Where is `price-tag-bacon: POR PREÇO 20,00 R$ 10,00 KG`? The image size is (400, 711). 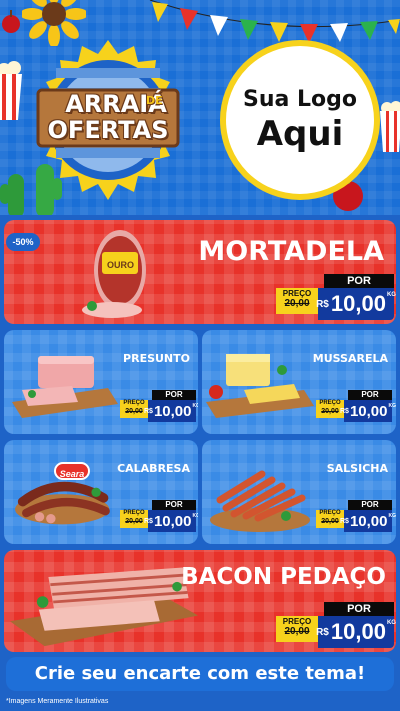 price-tag-bacon: POR PREÇO 20,00 R$ 10,00 KG is located at coordinates (336, 625).